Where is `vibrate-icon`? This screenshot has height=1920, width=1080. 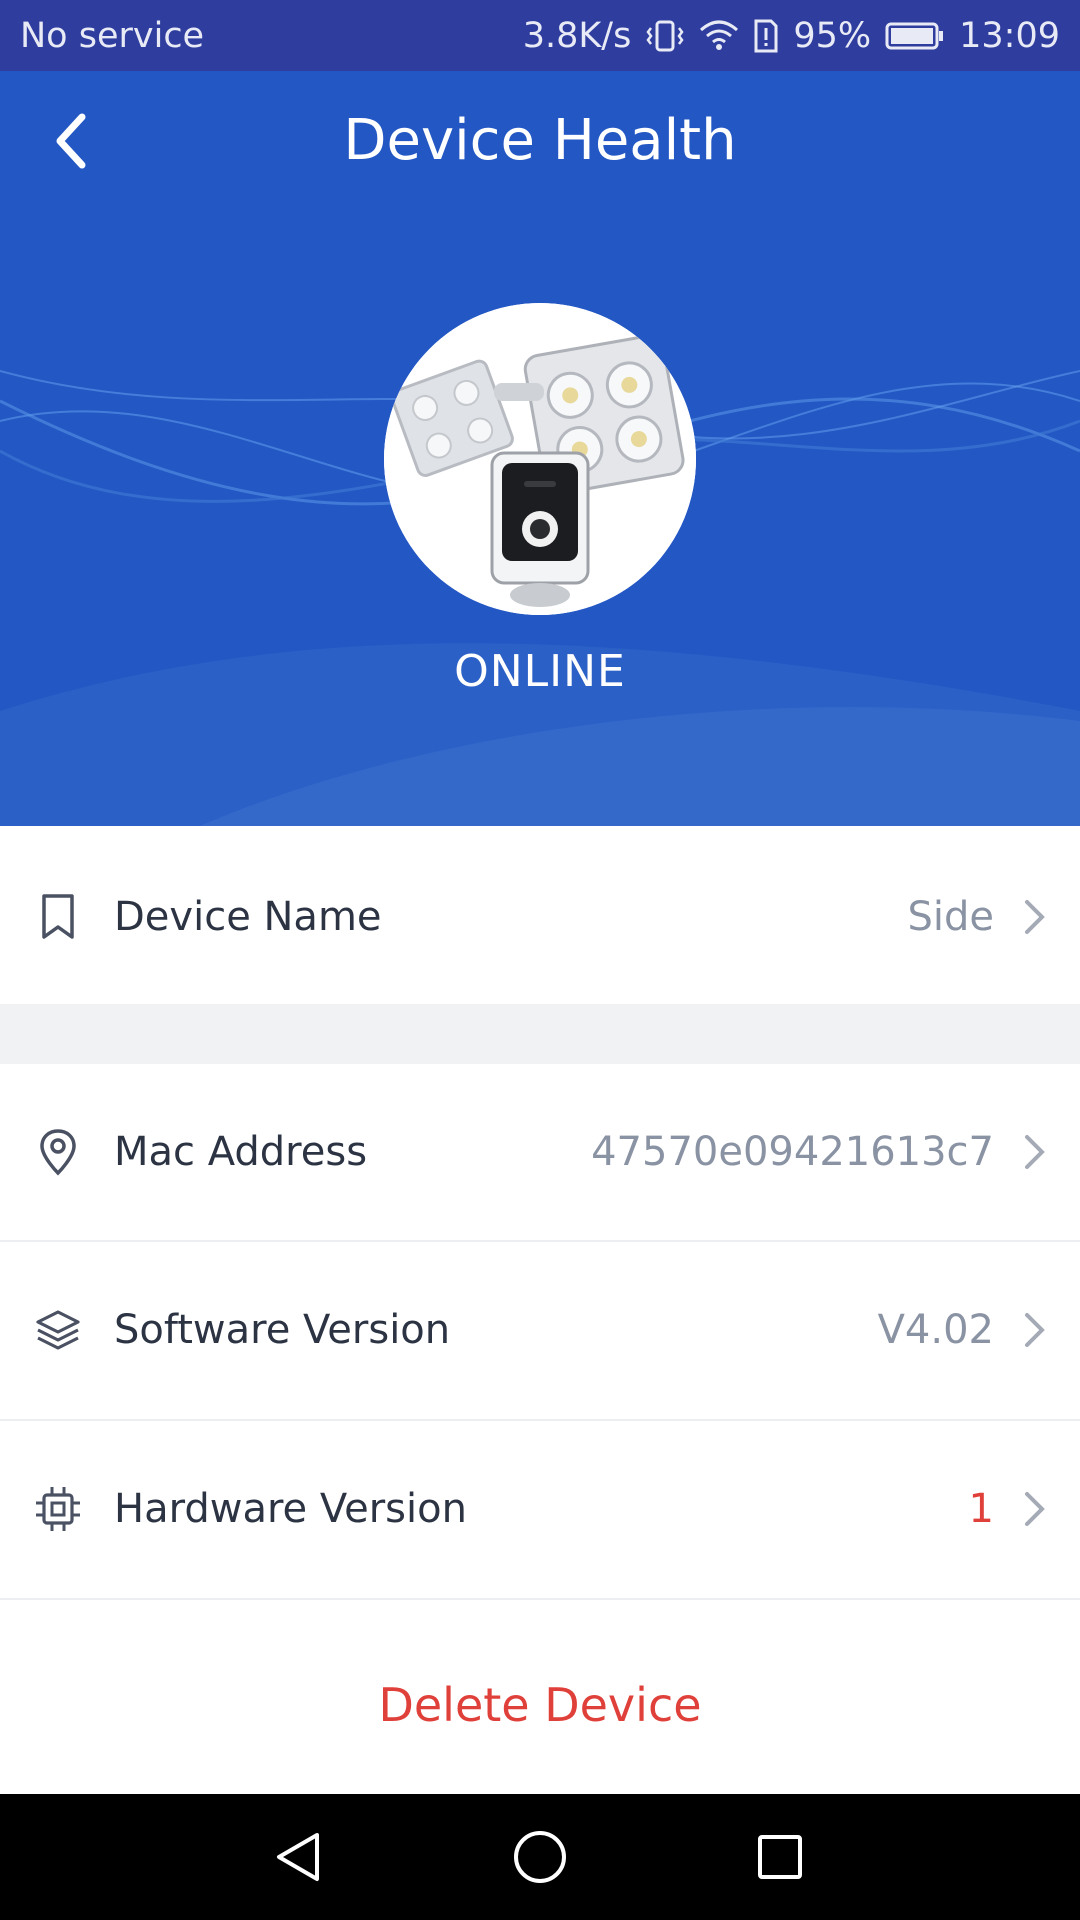 vibrate-icon is located at coordinates (665, 36).